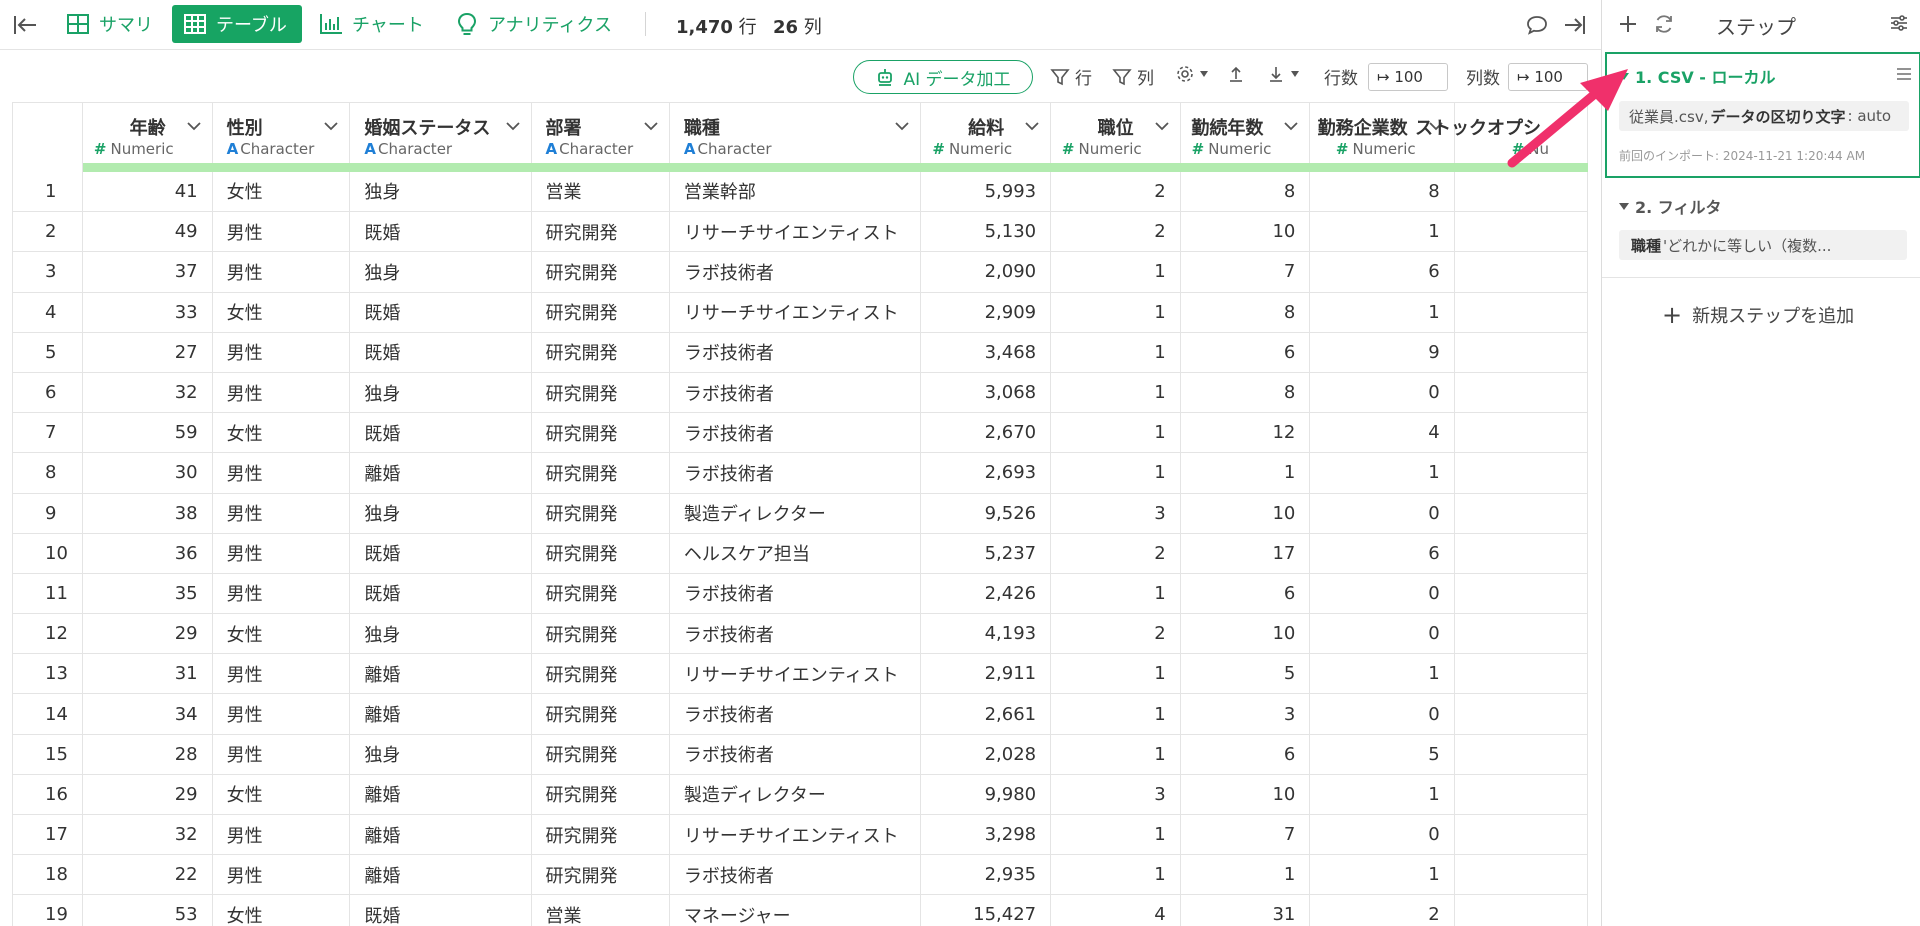 The height and width of the screenshot is (926, 1920). What do you see at coordinates (147, 634) in the screenshot?
I see `table-cell: 29` at bounding box center [147, 634].